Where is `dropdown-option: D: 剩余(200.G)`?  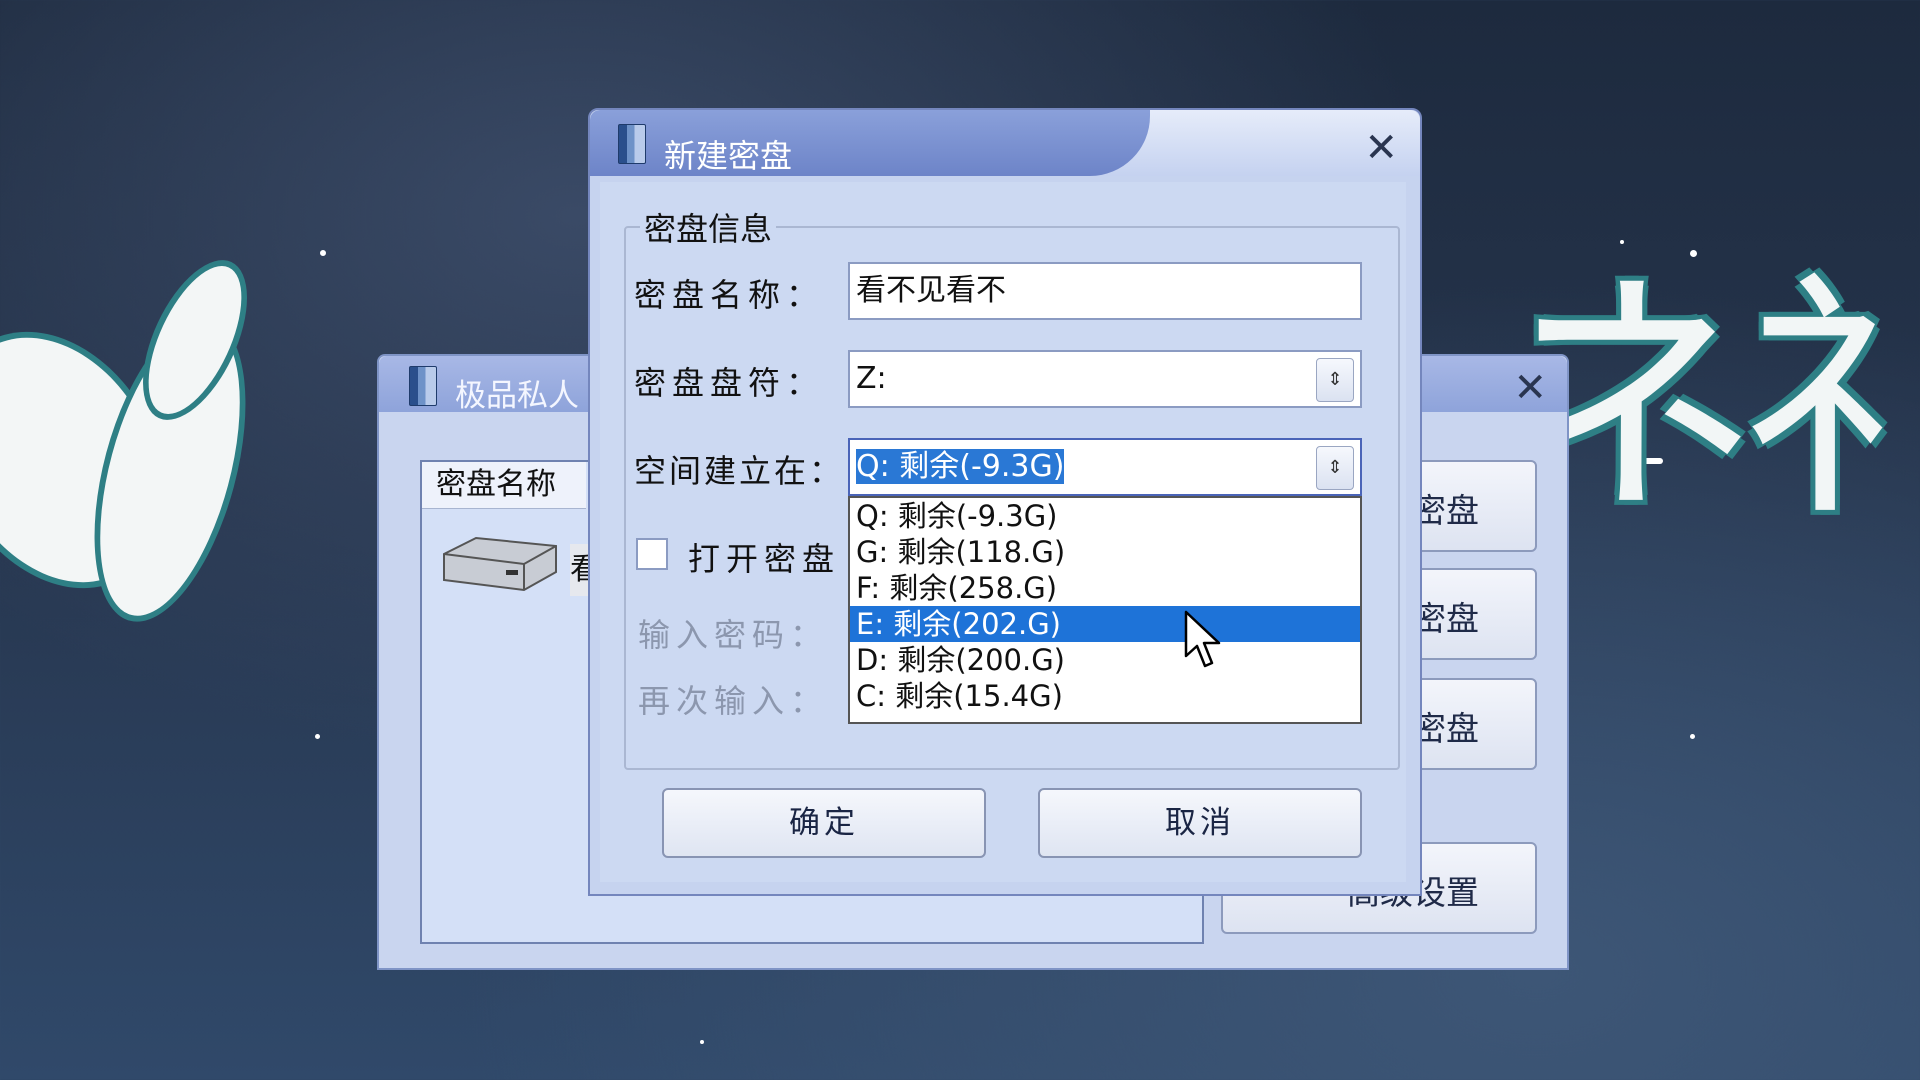 dropdown-option: D: 剩余(200.G) is located at coordinates (1105, 660).